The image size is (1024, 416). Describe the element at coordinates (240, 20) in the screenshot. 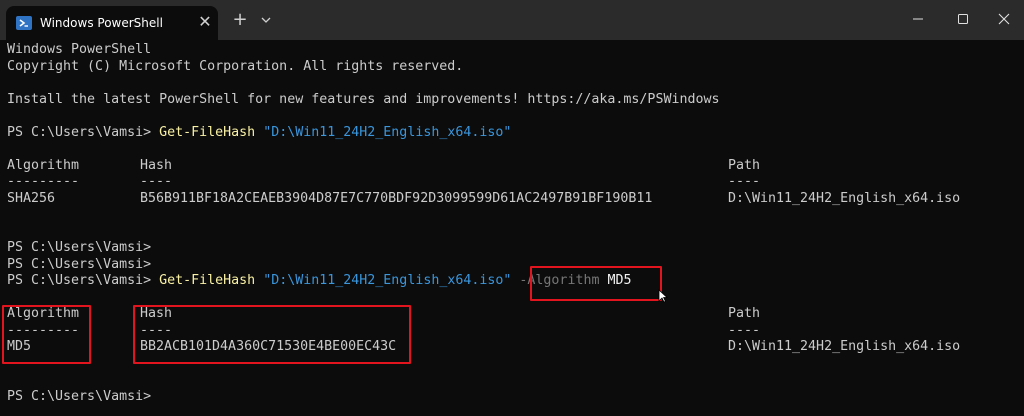

I see `plus-icon: +` at that location.